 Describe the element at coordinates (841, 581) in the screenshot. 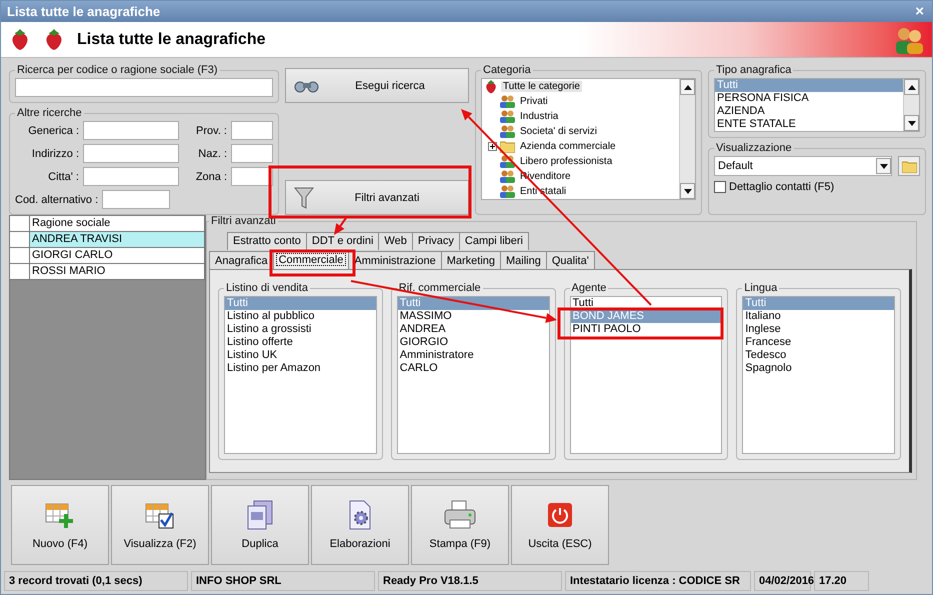

I see `status-text: 17.20` at that location.